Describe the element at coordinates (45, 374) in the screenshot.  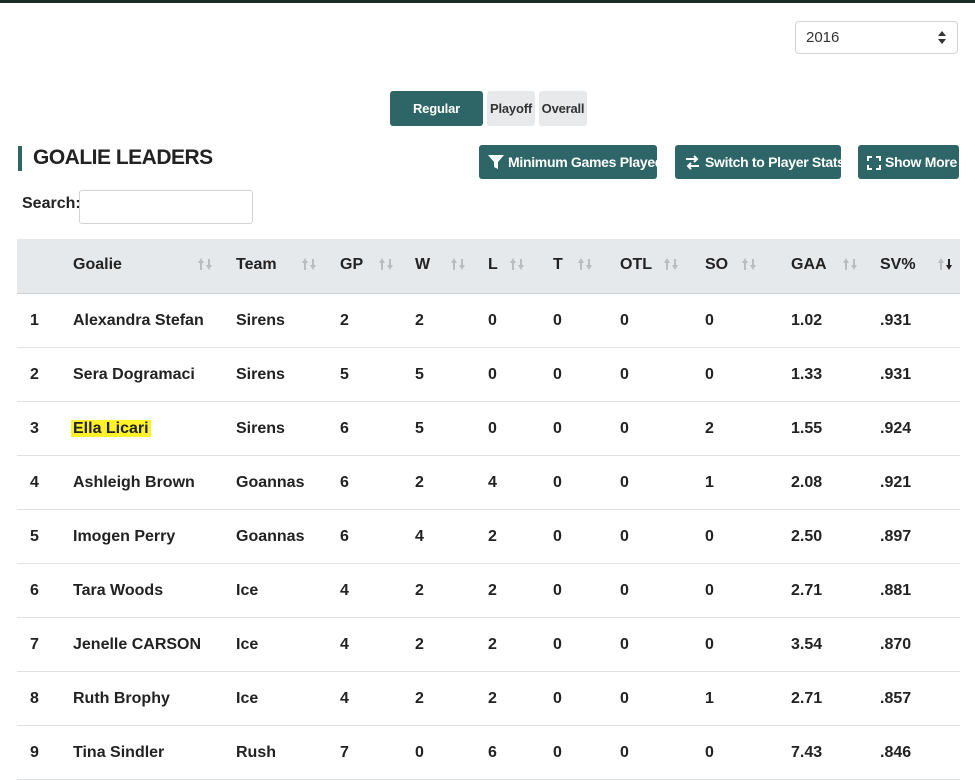
I see `cell-rank: 2` at that location.